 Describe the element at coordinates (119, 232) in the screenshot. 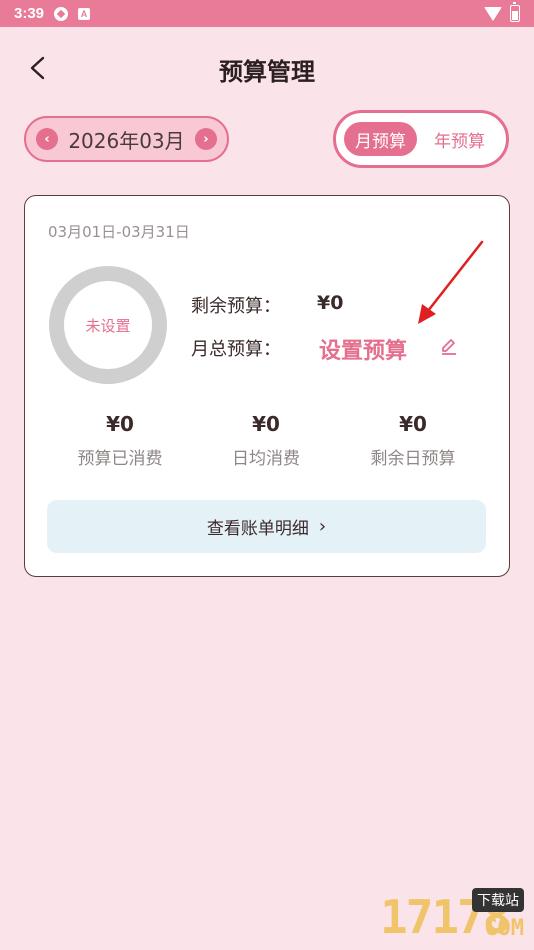

I see `date-range: 03月01日-03月31日` at that location.